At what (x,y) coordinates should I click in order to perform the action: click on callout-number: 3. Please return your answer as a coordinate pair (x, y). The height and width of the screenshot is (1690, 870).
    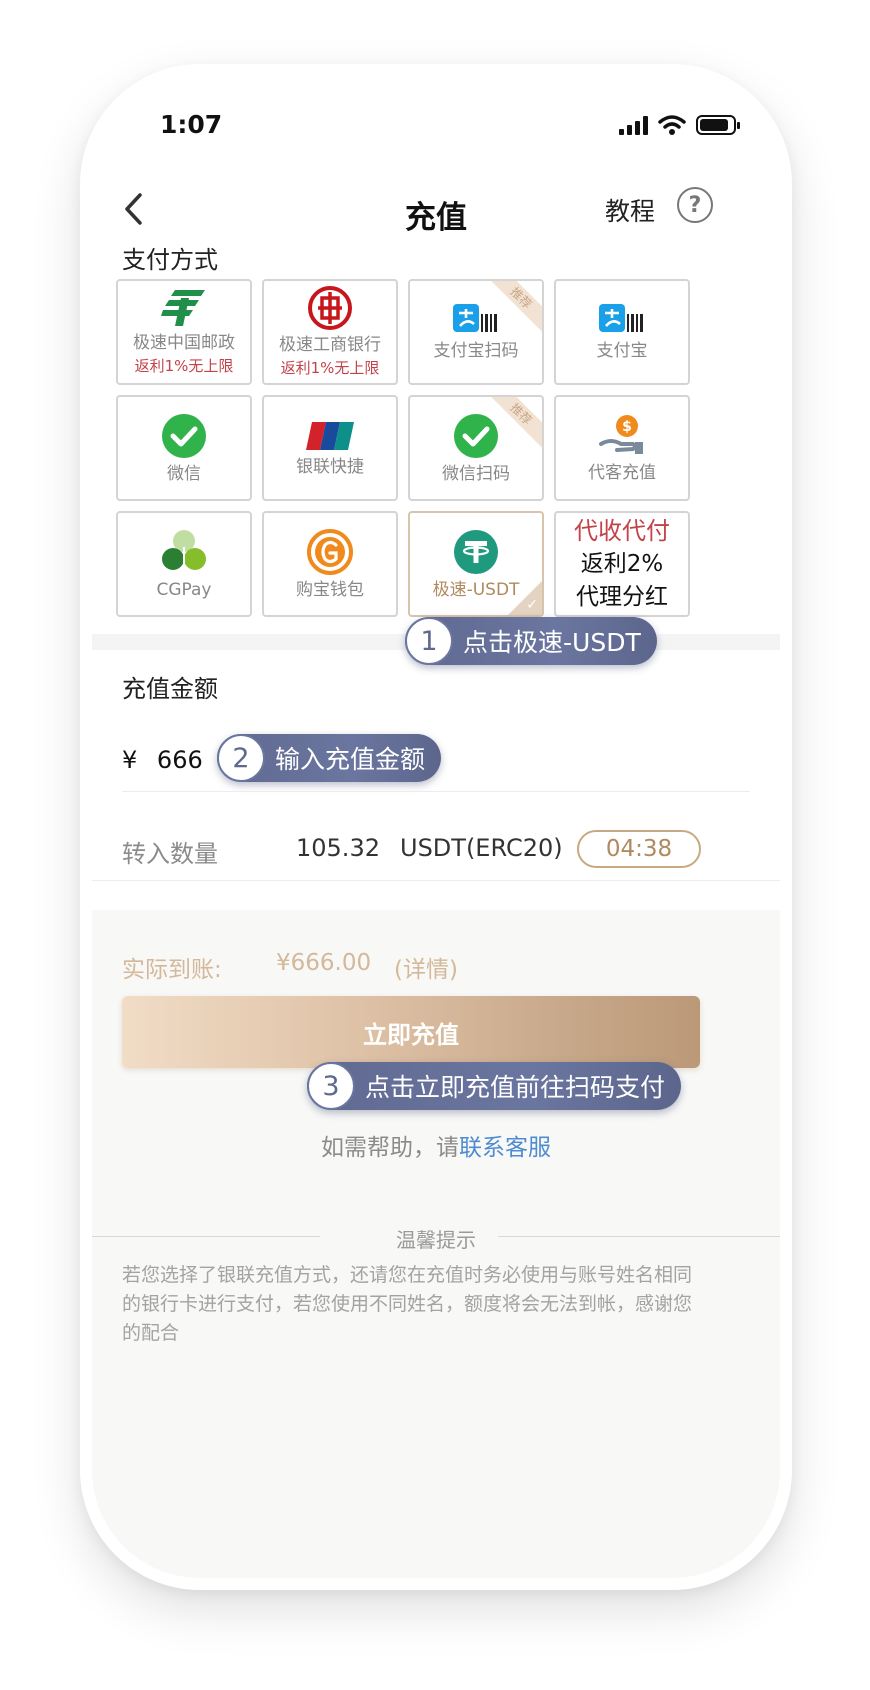
    Looking at the image, I should click on (331, 1086).